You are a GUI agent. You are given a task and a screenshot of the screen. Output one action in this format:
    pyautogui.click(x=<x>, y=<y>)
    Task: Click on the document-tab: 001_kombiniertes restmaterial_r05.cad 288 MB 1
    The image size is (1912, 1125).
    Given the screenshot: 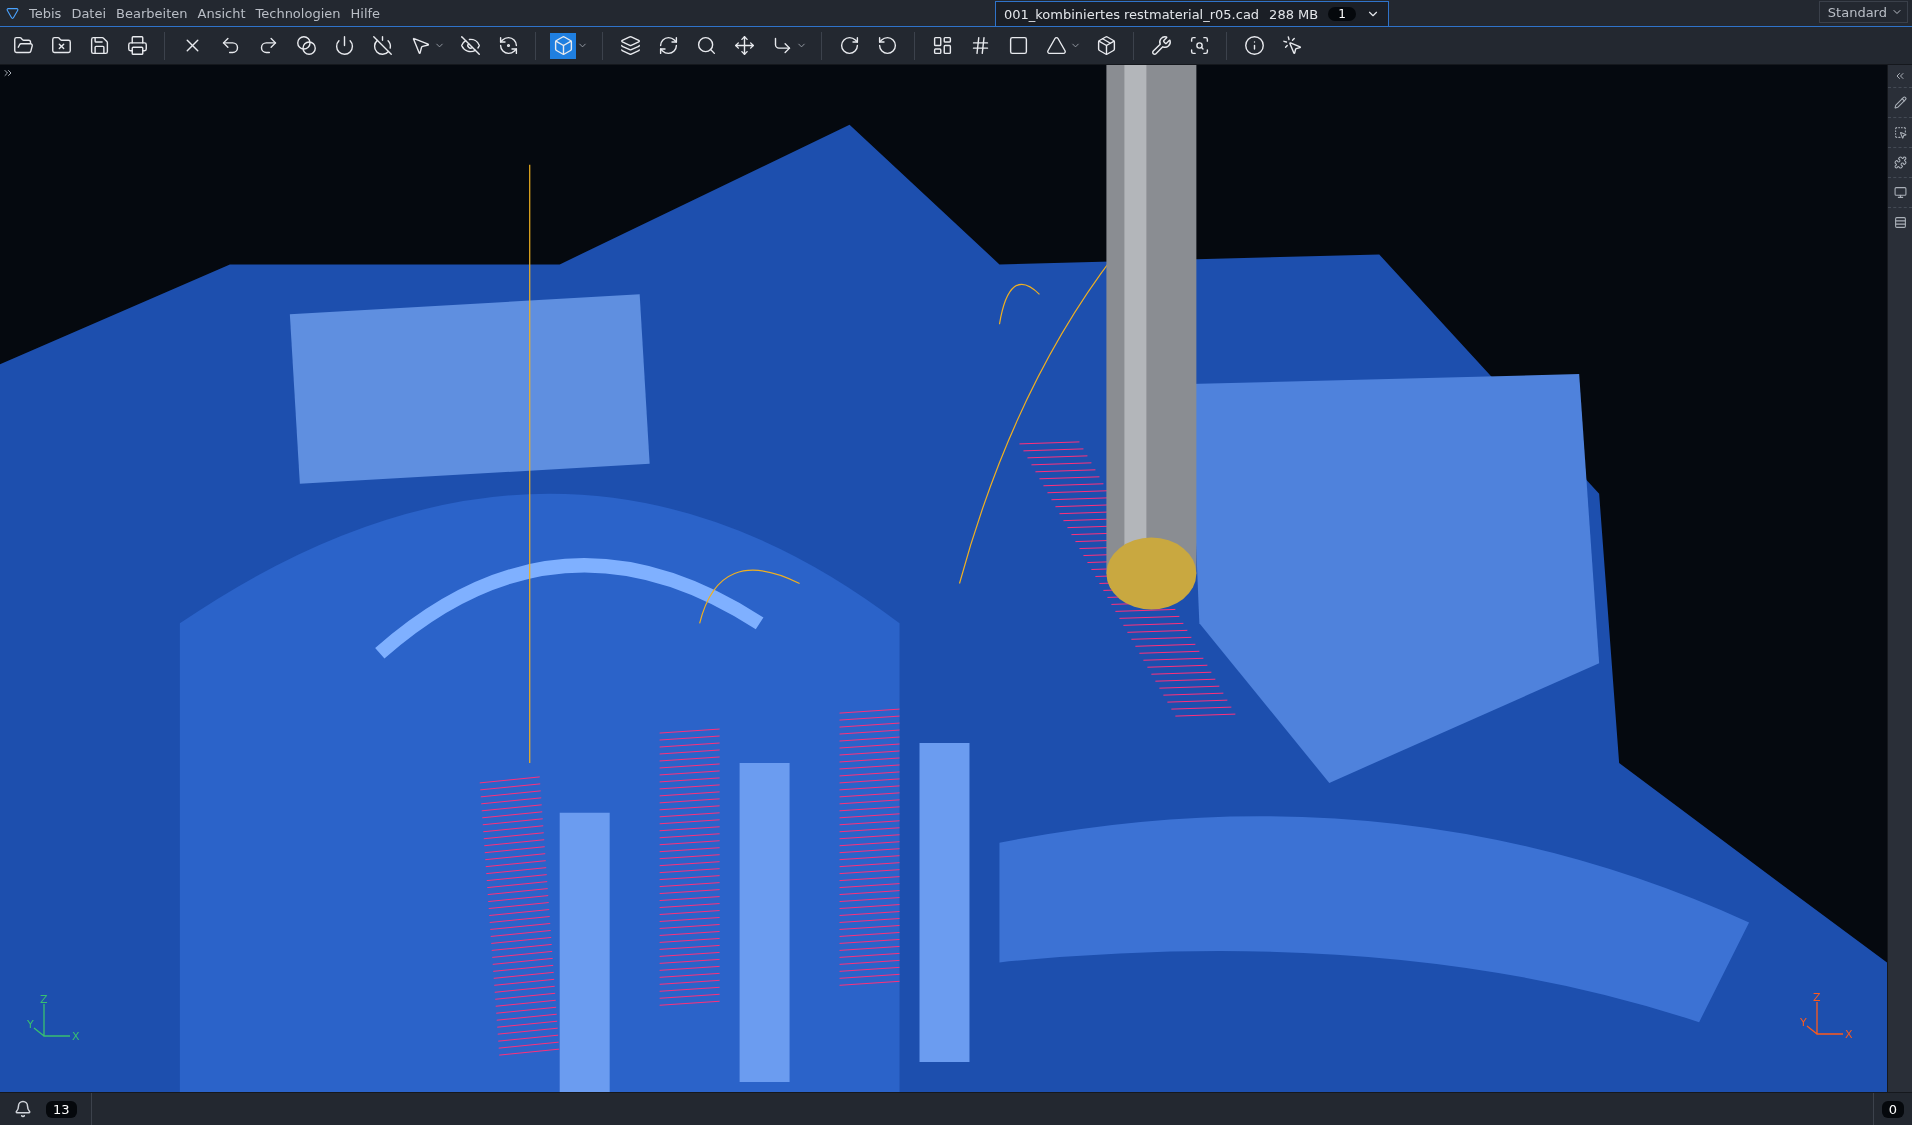 What is the action you would take?
    pyautogui.click(x=1192, y=13)
    